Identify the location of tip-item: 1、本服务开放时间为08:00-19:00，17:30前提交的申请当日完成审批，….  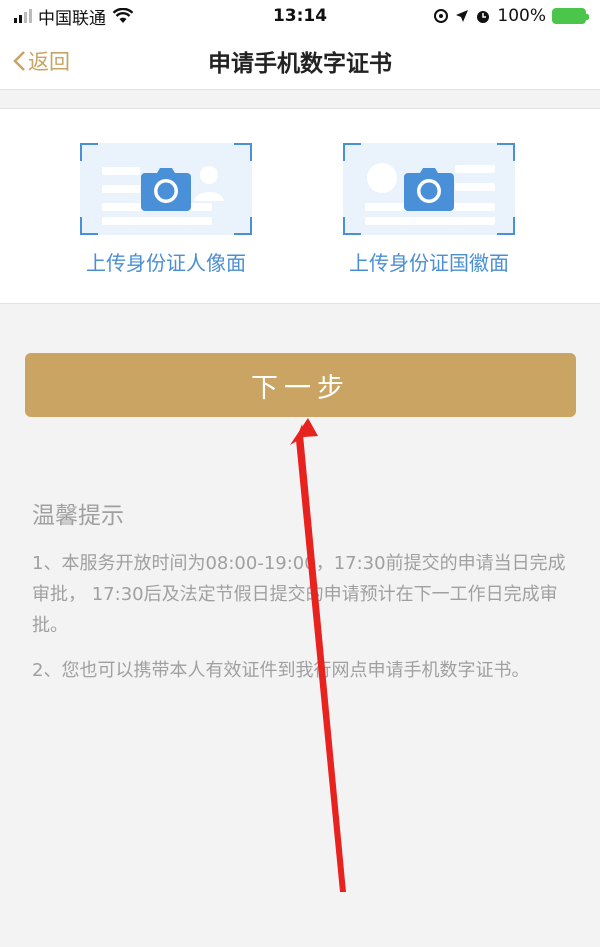
(299, 594).